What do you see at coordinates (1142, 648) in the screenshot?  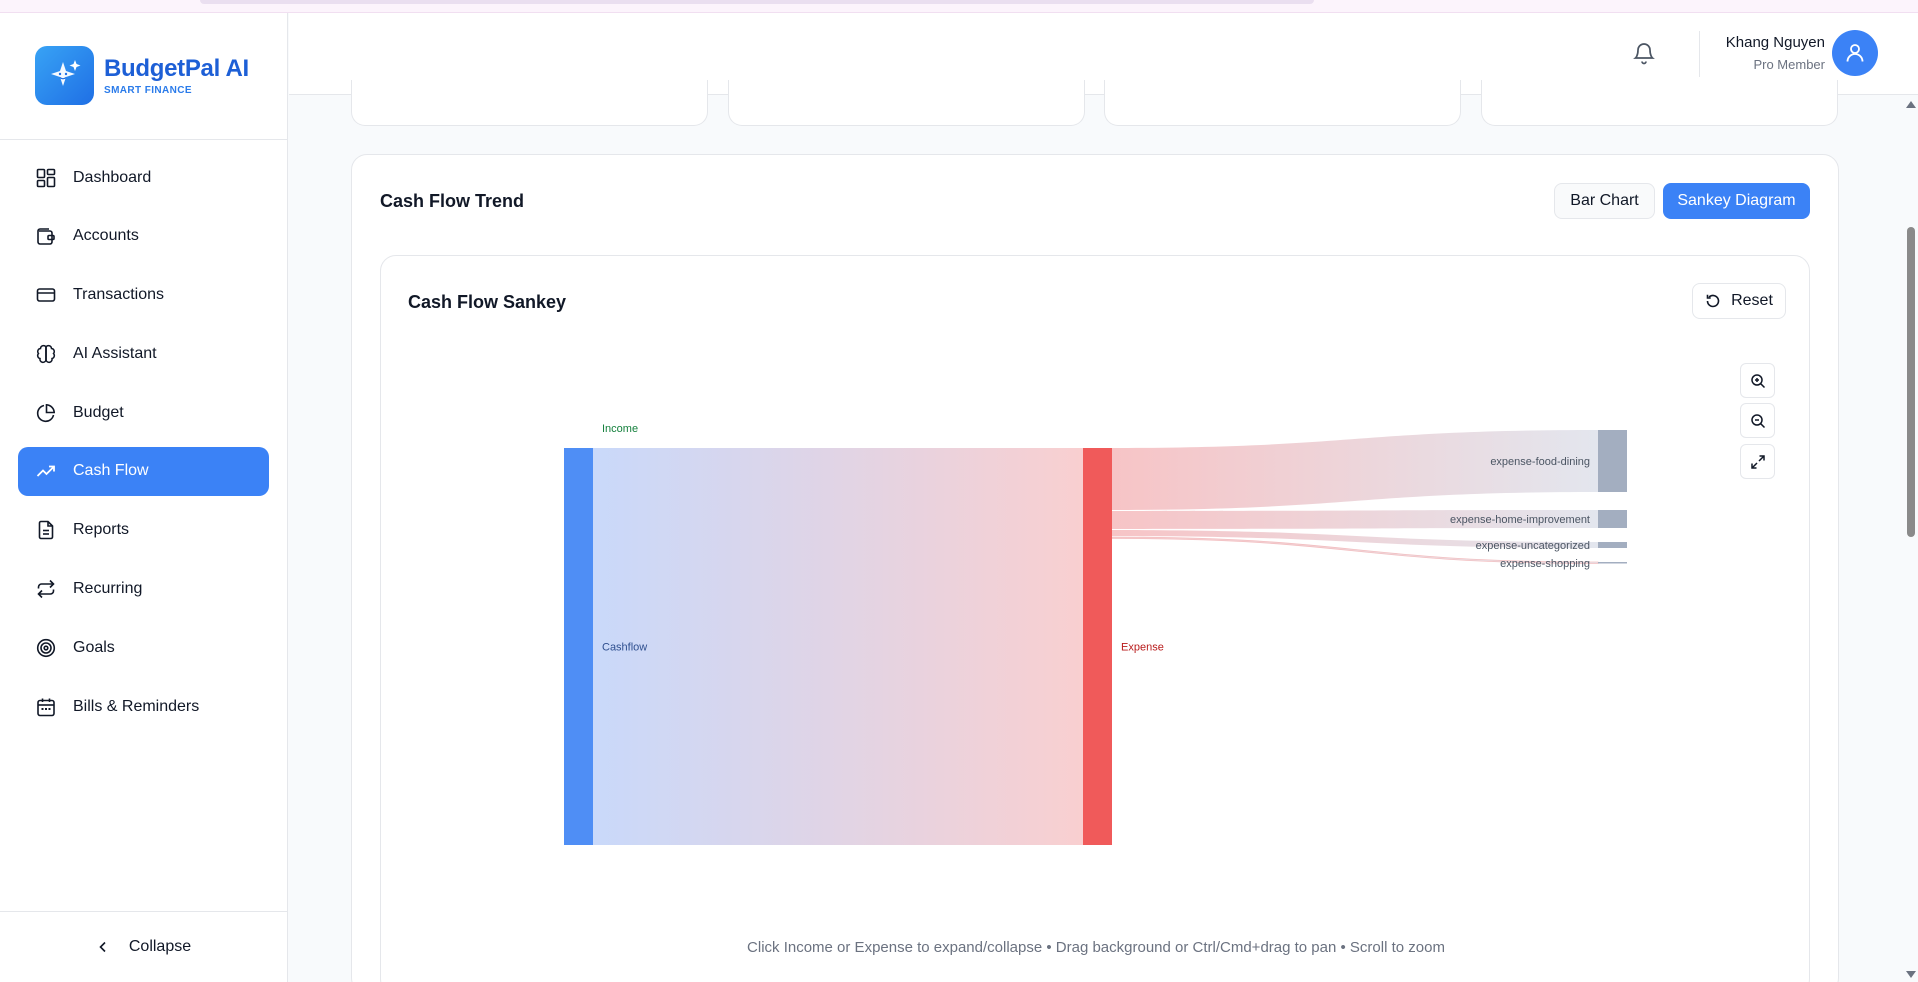 I see `node-label-expense: Expense` at bounding box center [1142, 648].